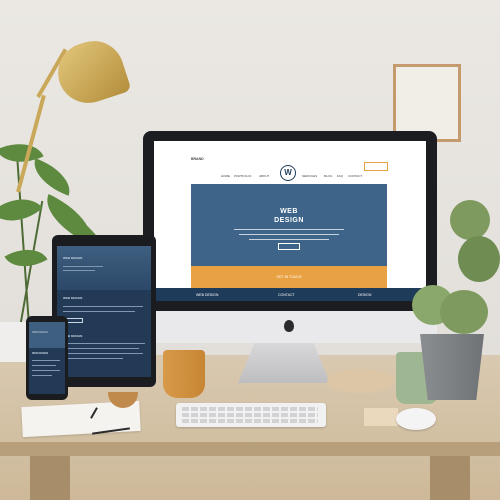 The height and width of the screenshot is (500, 500). I want to click on hero-title-line1: WEB, so click(289, 211).